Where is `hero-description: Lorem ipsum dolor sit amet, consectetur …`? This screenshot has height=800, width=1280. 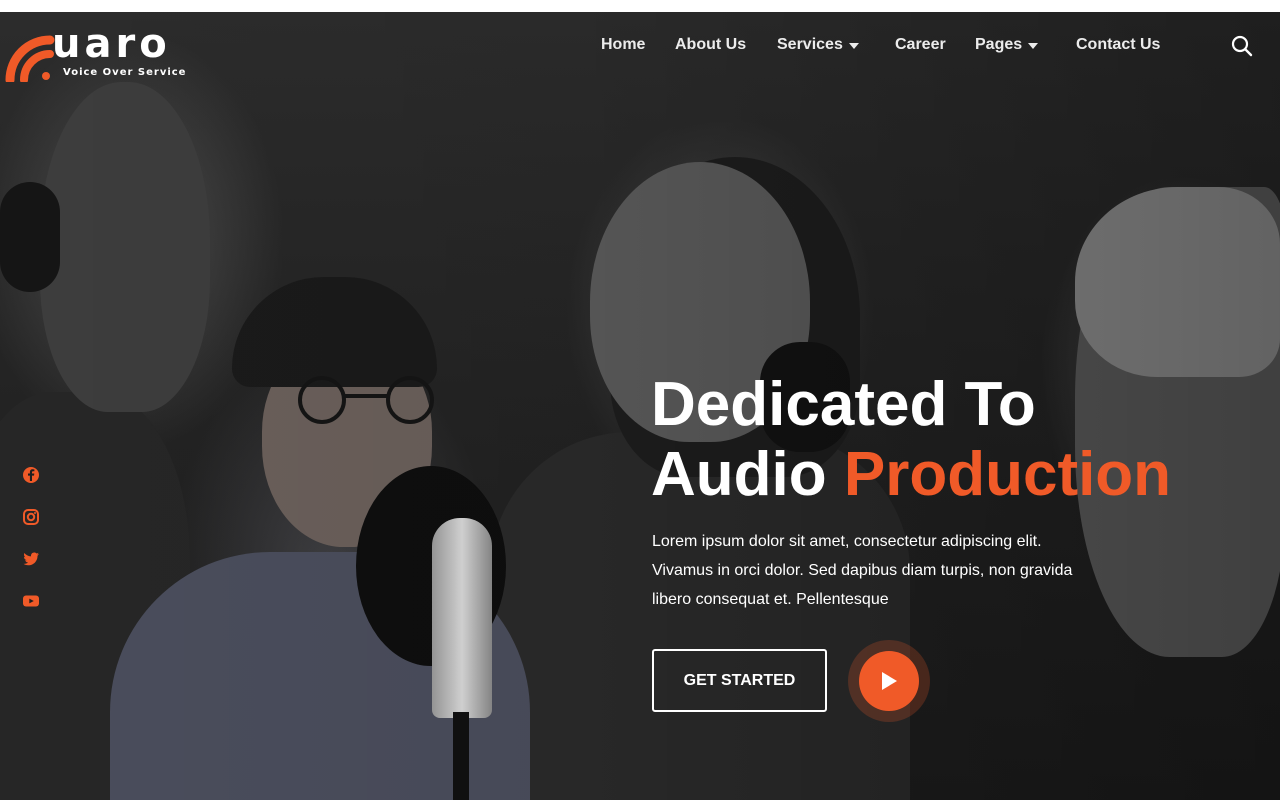
hero-description: Lorem ipsum dolor sit amet, consectetur … is located at coordinates (862, 570).